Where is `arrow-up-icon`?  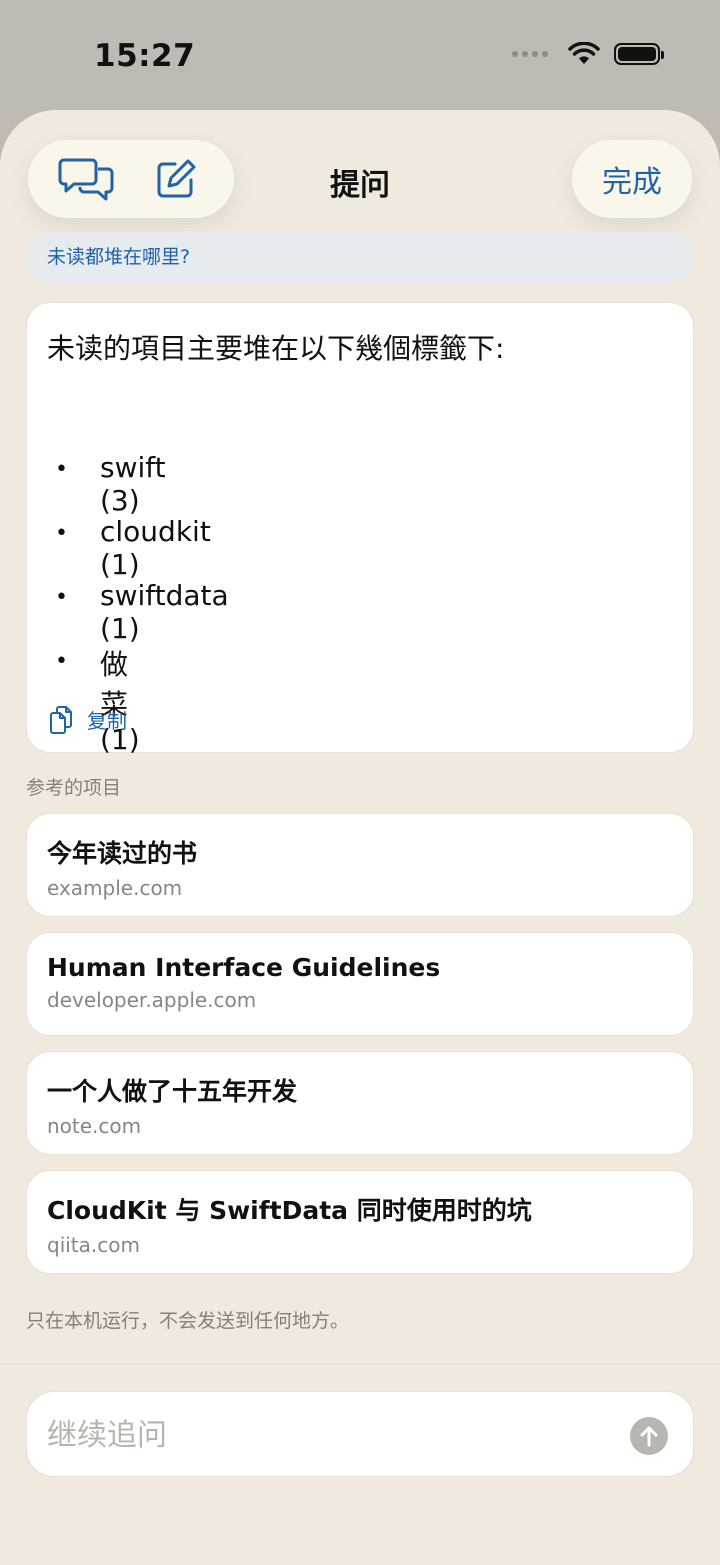 arrow-up-icon is located at coordinates (649, 1436).